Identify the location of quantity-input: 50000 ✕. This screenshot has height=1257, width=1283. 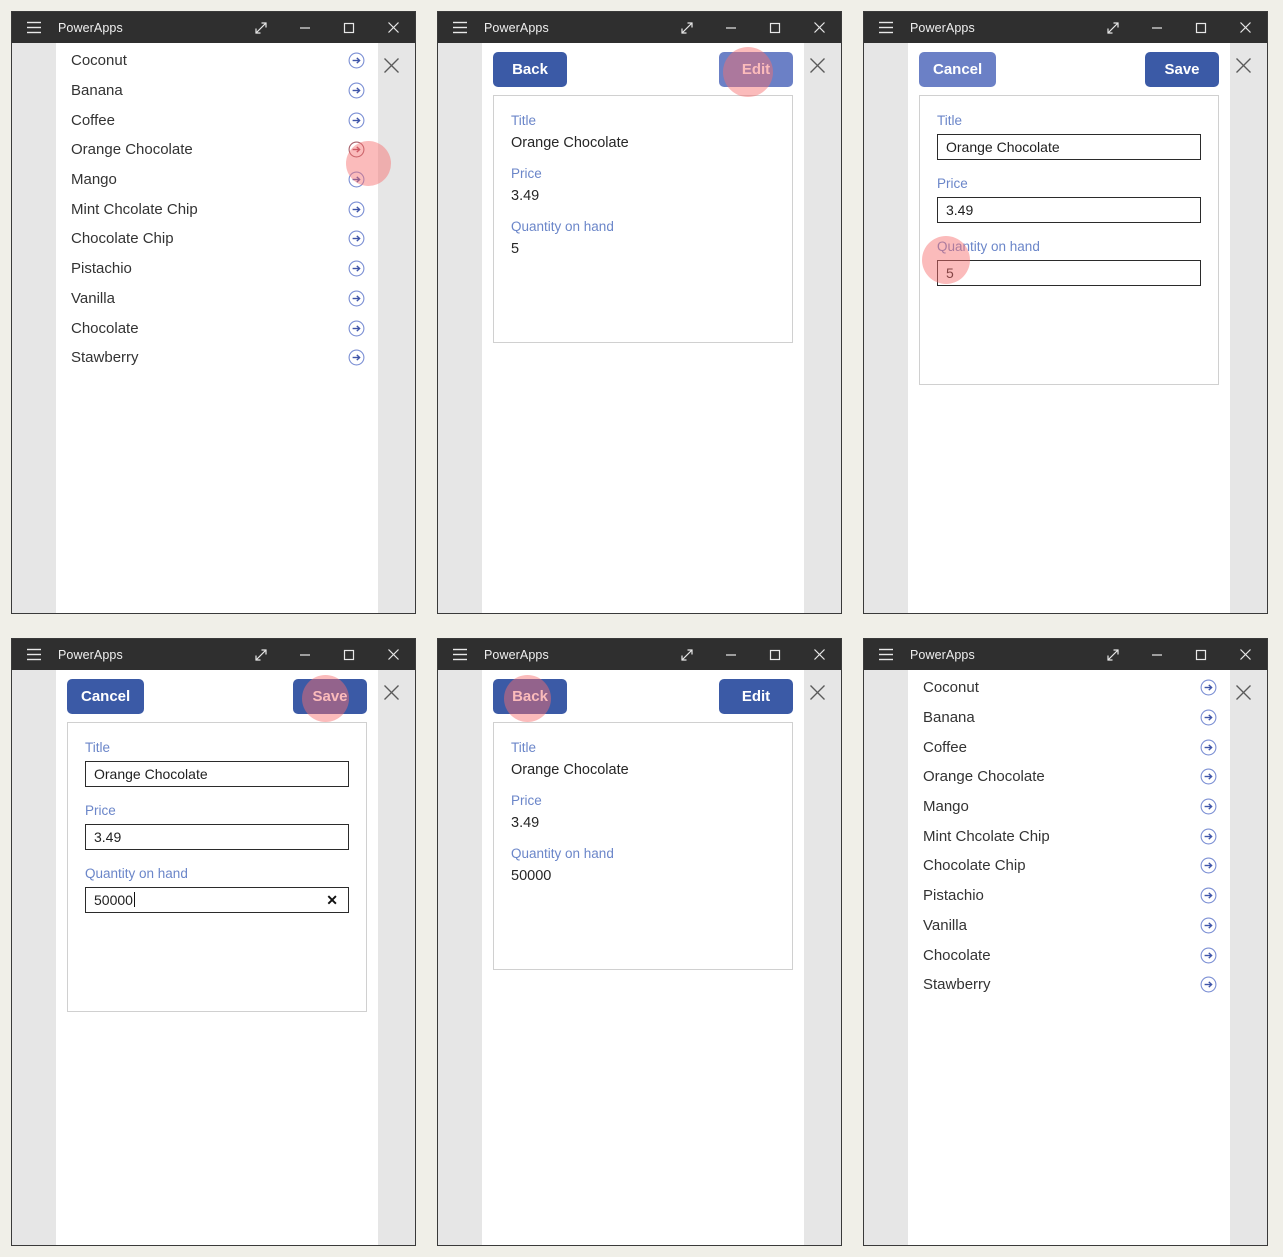
(217, 899).